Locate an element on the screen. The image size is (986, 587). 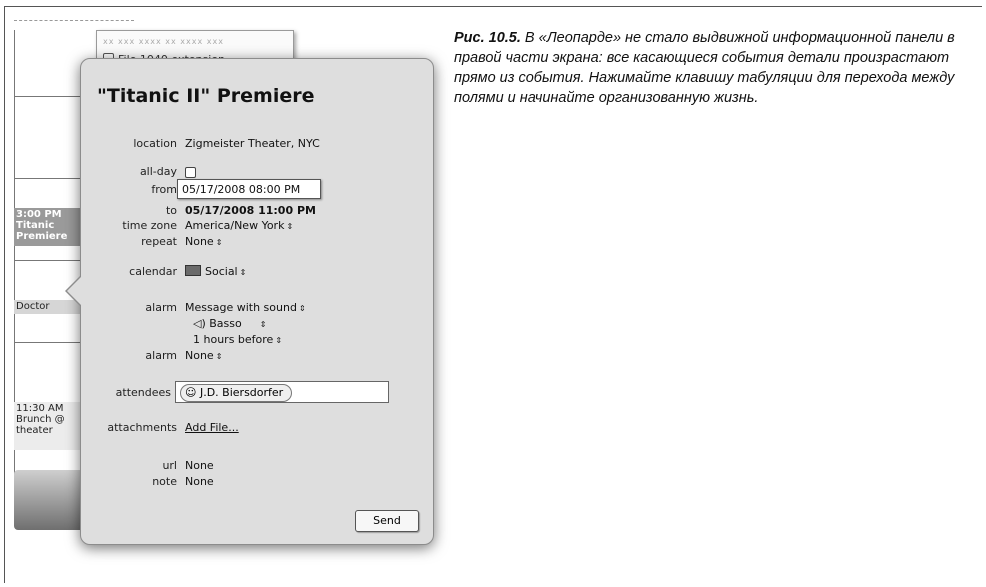
event-name: Brunch @ is located at coordinates (40, 419).